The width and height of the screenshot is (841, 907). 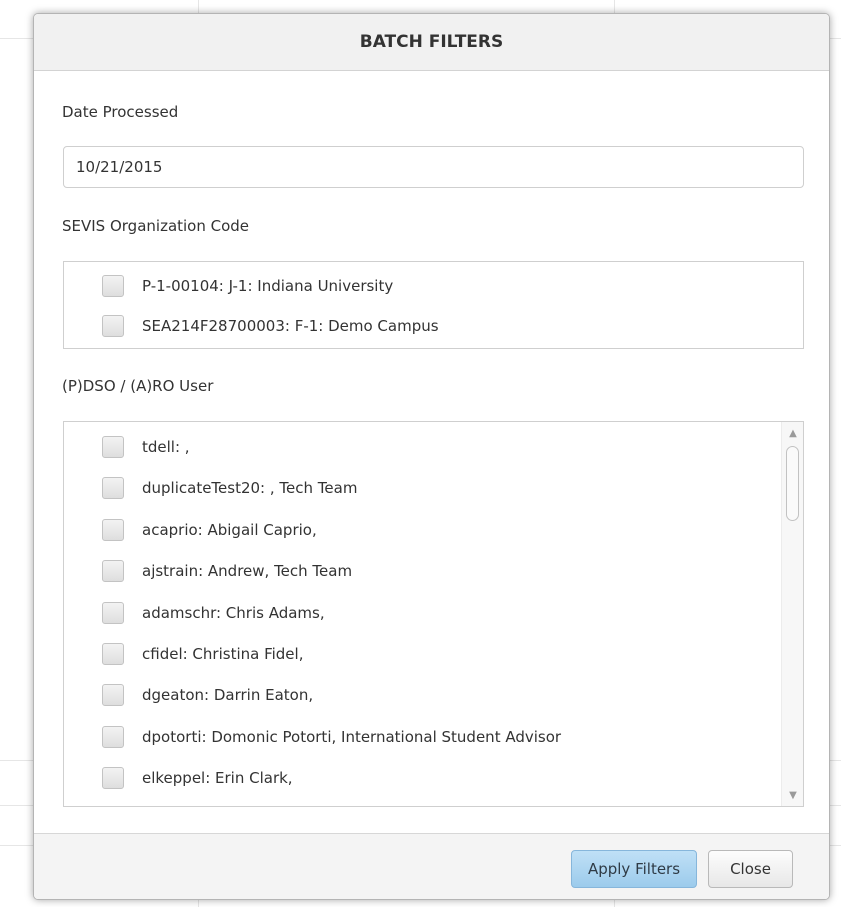 I want to click on org-item: P-1-00104: J-1: Indiana University, so click(x=247, y=286).